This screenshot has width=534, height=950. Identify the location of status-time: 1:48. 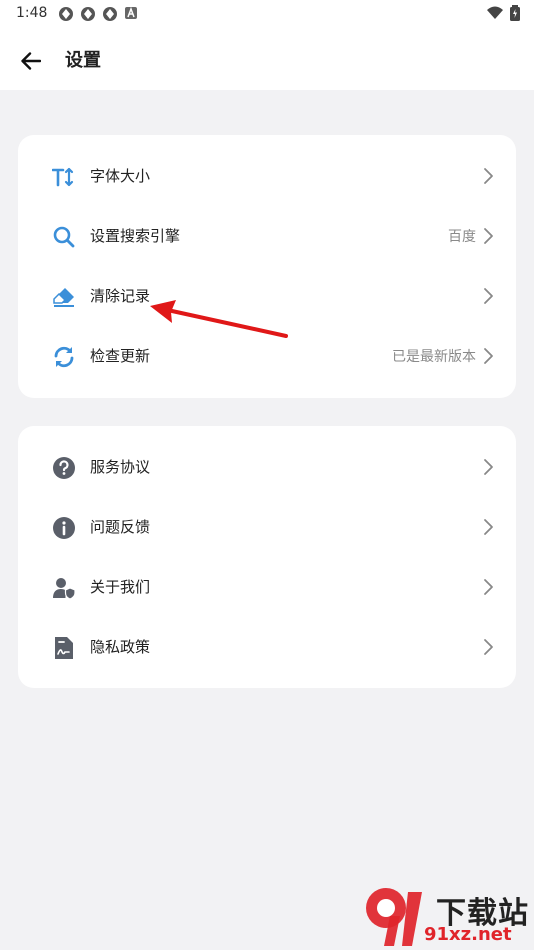
(32, 13).